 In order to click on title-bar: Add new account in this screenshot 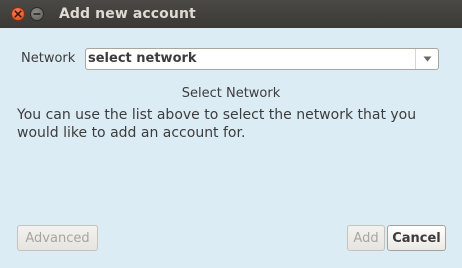, I will do `click(231, 14)`.